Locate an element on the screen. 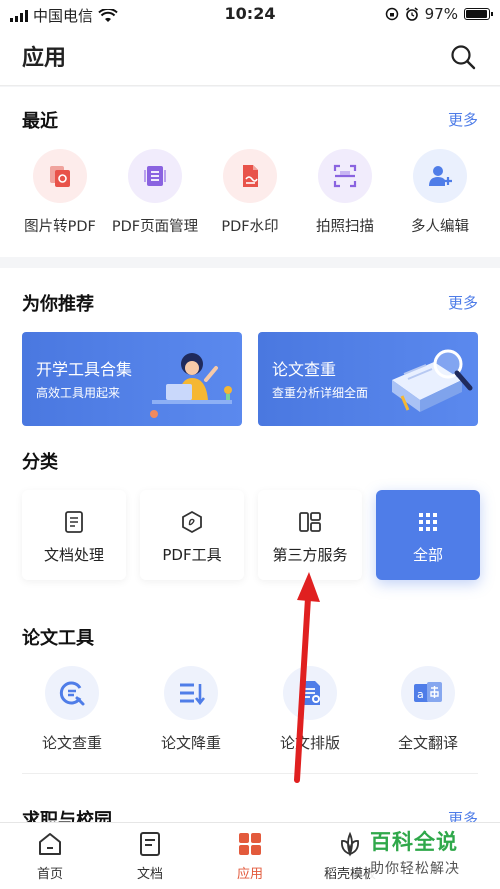  battery-icon is located at coordinates (478, 14).